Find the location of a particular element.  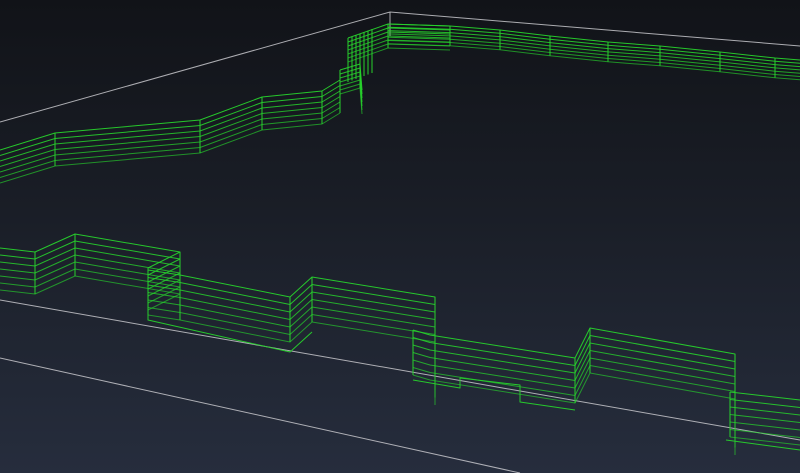

wall-left-far is located at coordinates (170, 131).